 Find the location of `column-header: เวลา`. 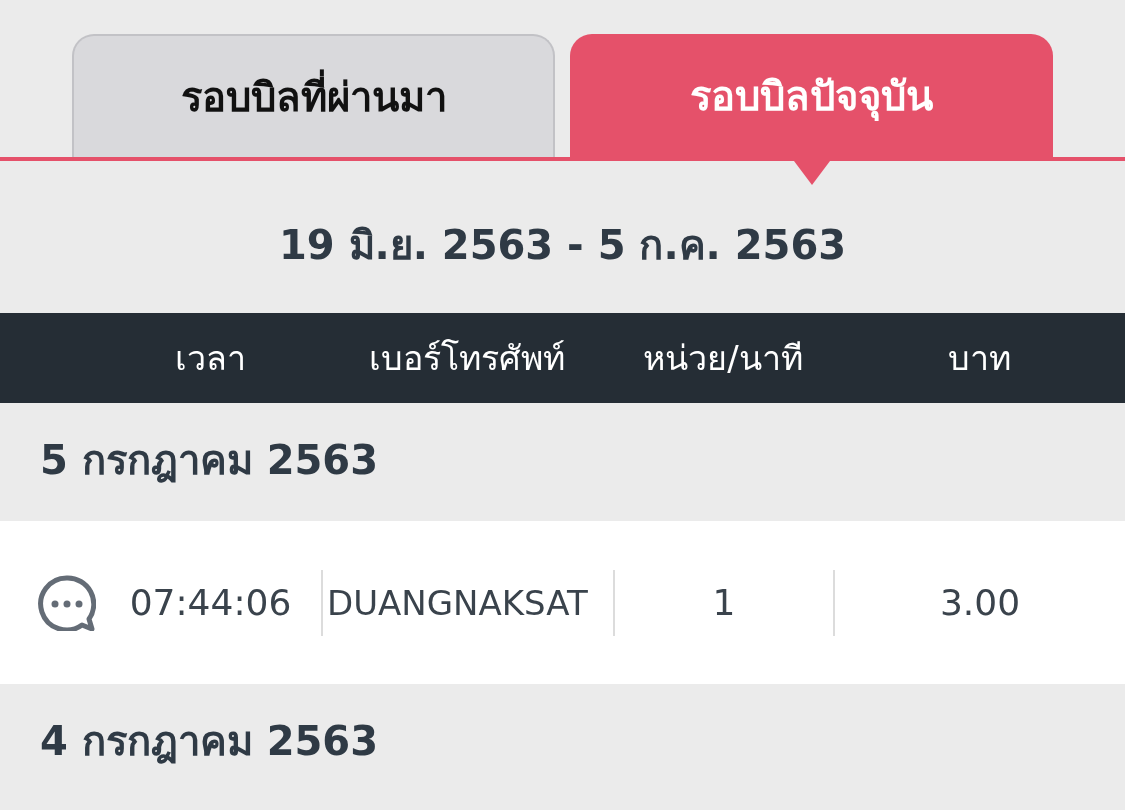

column-header: เวลา is located at coordinates (210, 358).